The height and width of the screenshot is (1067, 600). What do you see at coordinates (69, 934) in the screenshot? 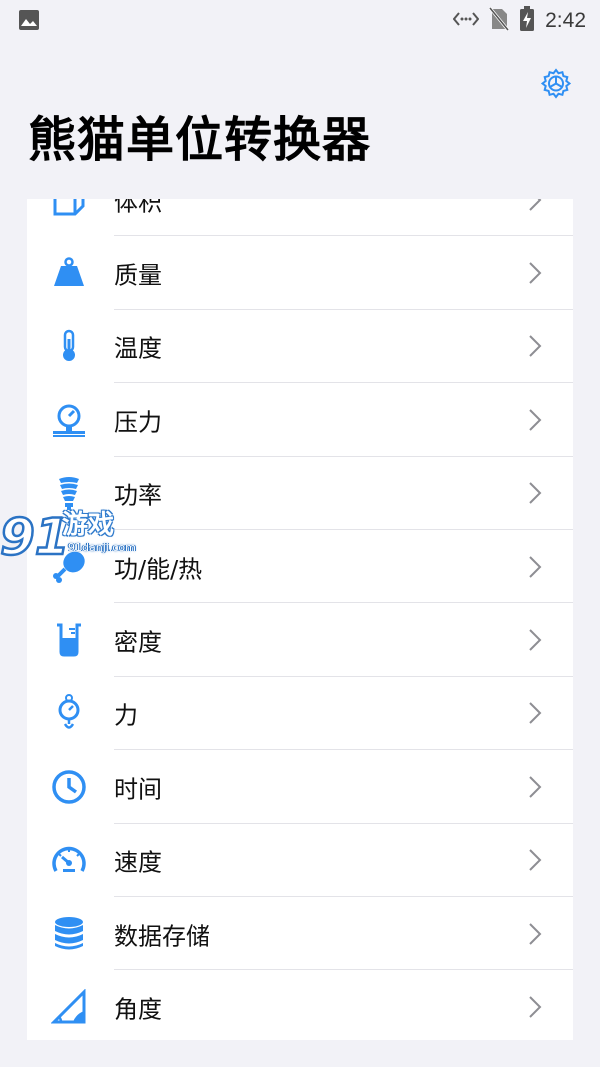
I see `database-icon` at bounding box center [69, 934].